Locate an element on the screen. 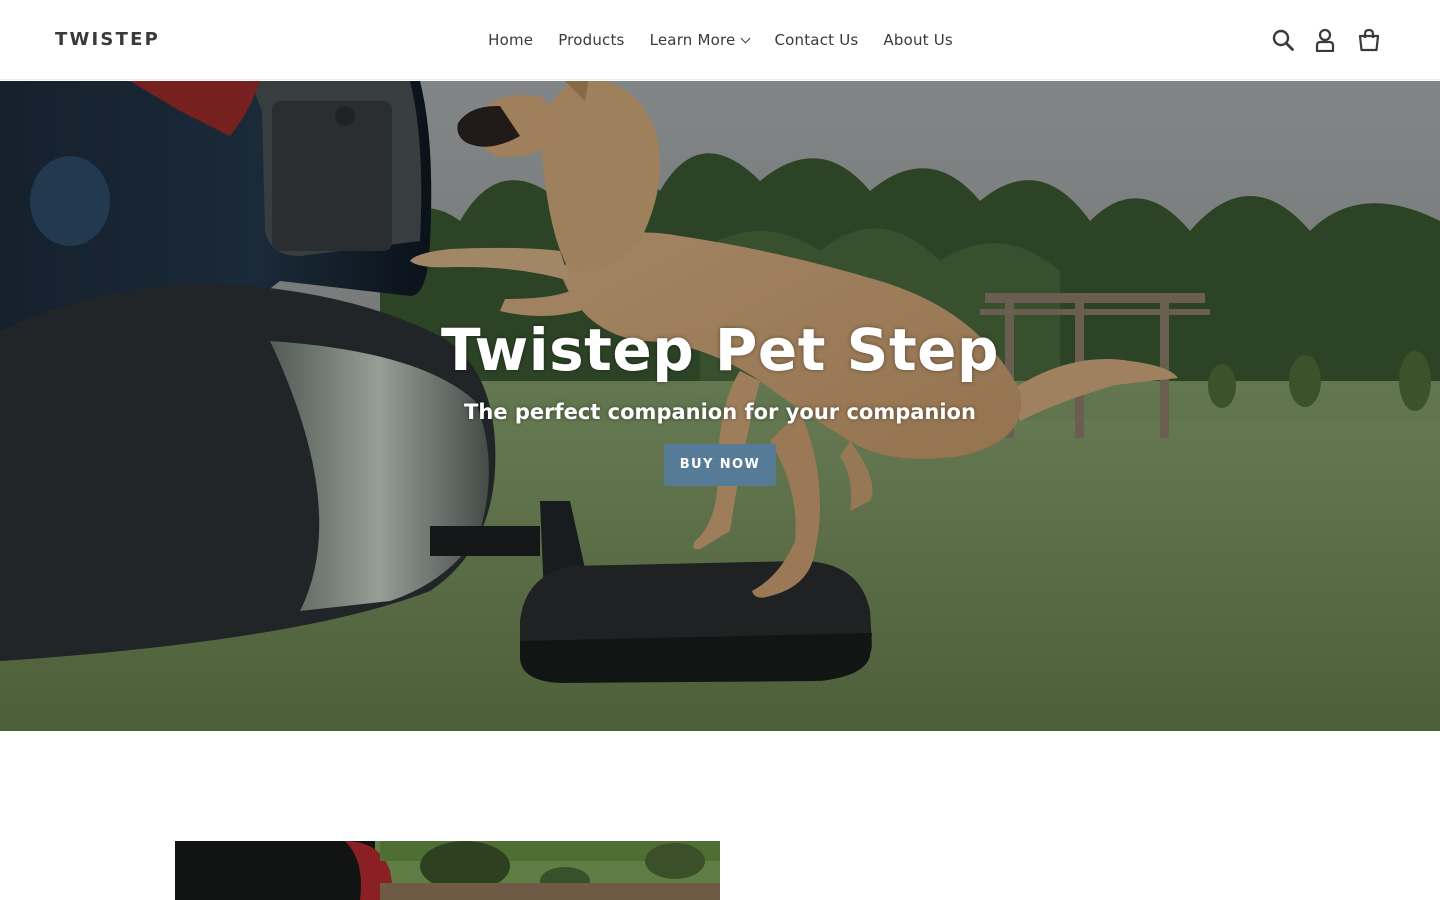  header-icons is located at coordinates (1326, 40).